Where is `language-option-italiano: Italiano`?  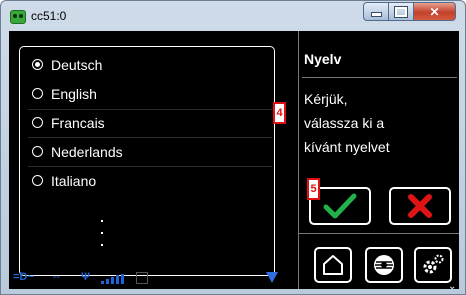
language-option-italiano: Italiano is located at coordinates (147, 181).